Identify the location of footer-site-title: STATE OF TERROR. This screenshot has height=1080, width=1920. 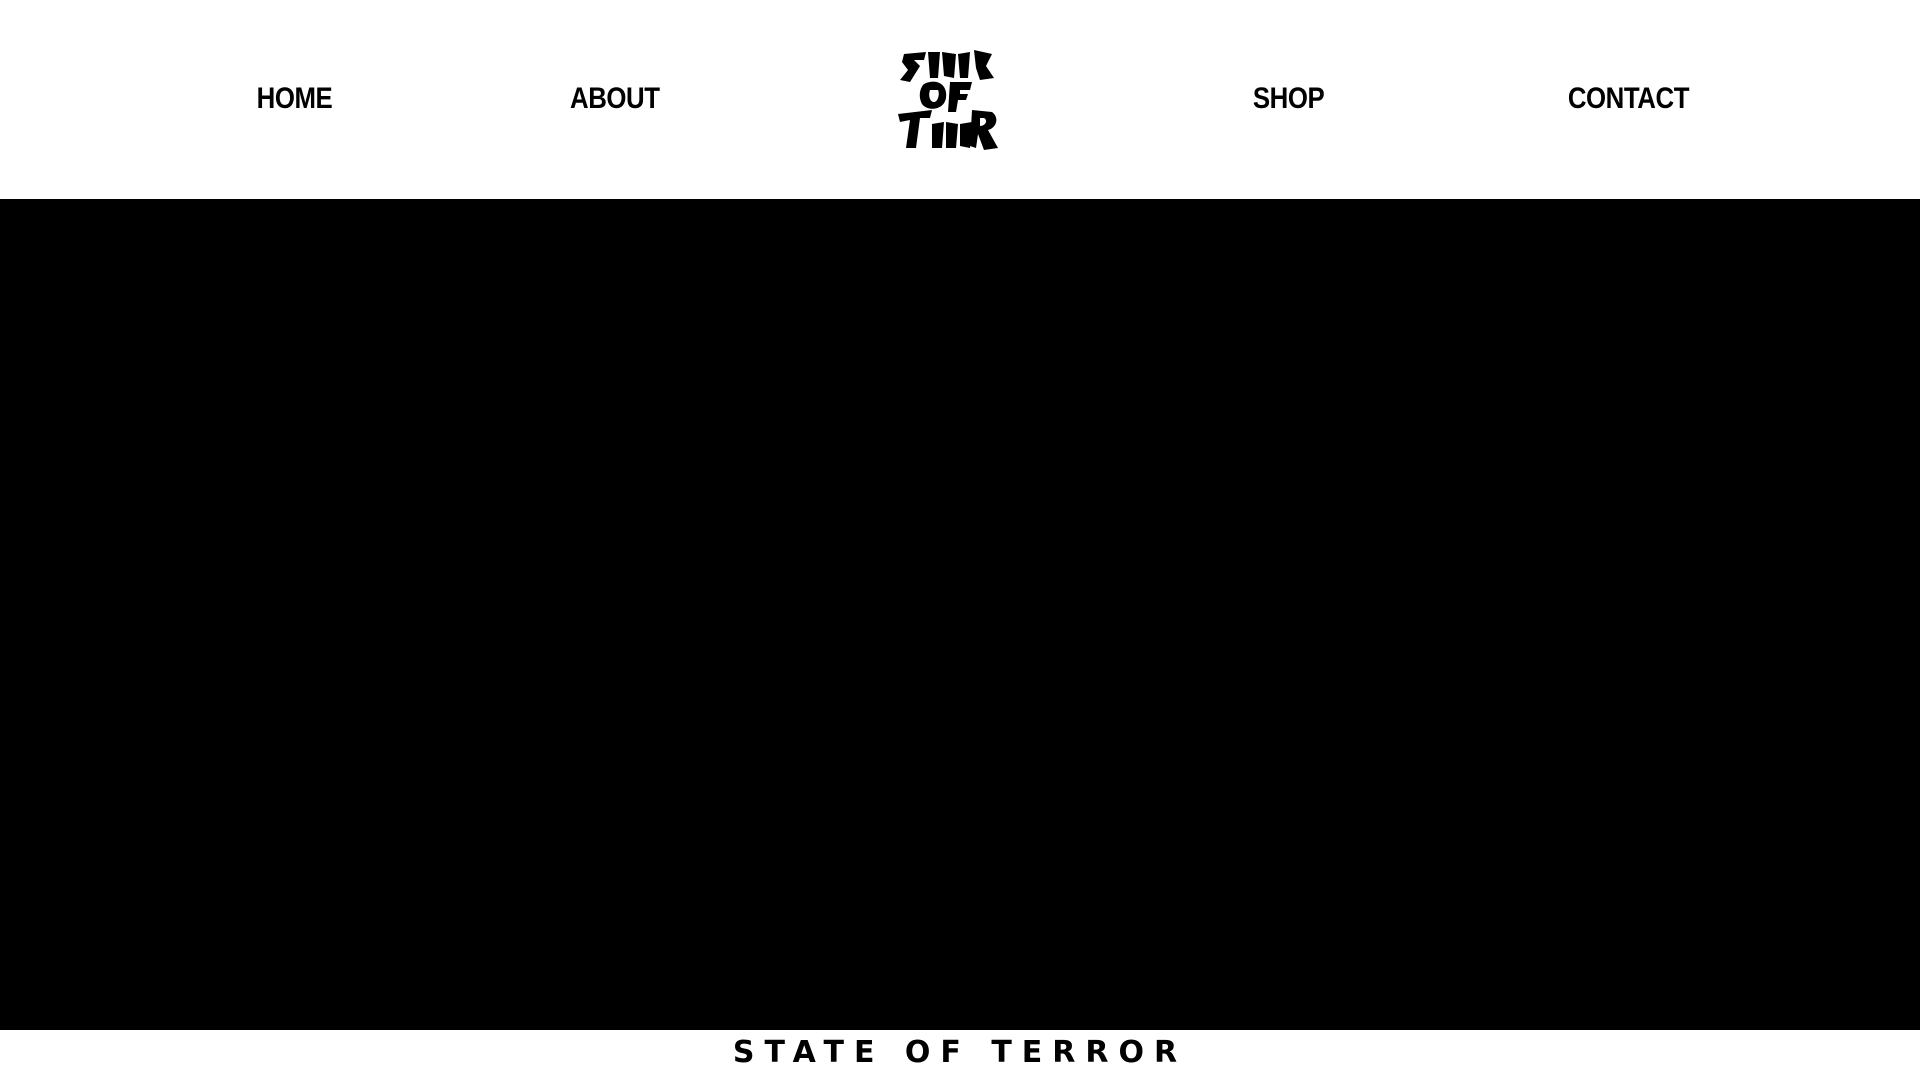
(960, 1052).